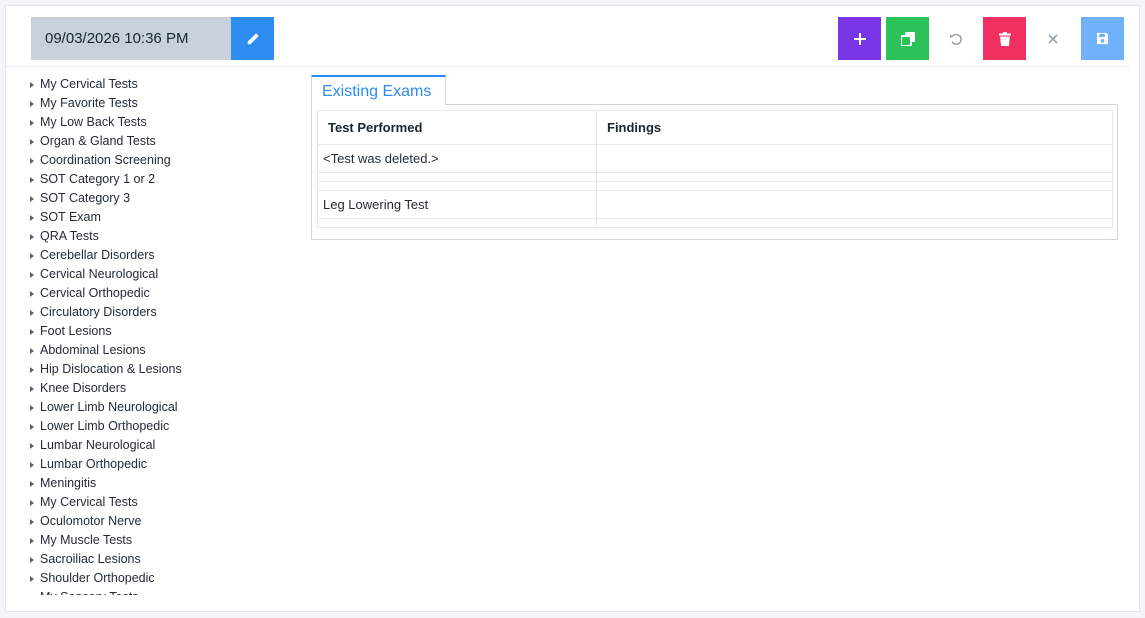 This screenshot has width=1145, height=618. What do you see at coordinates (854, 127) in the screenshot?
I see `column-header-findings: Findings` at bounding box center [854, 127].